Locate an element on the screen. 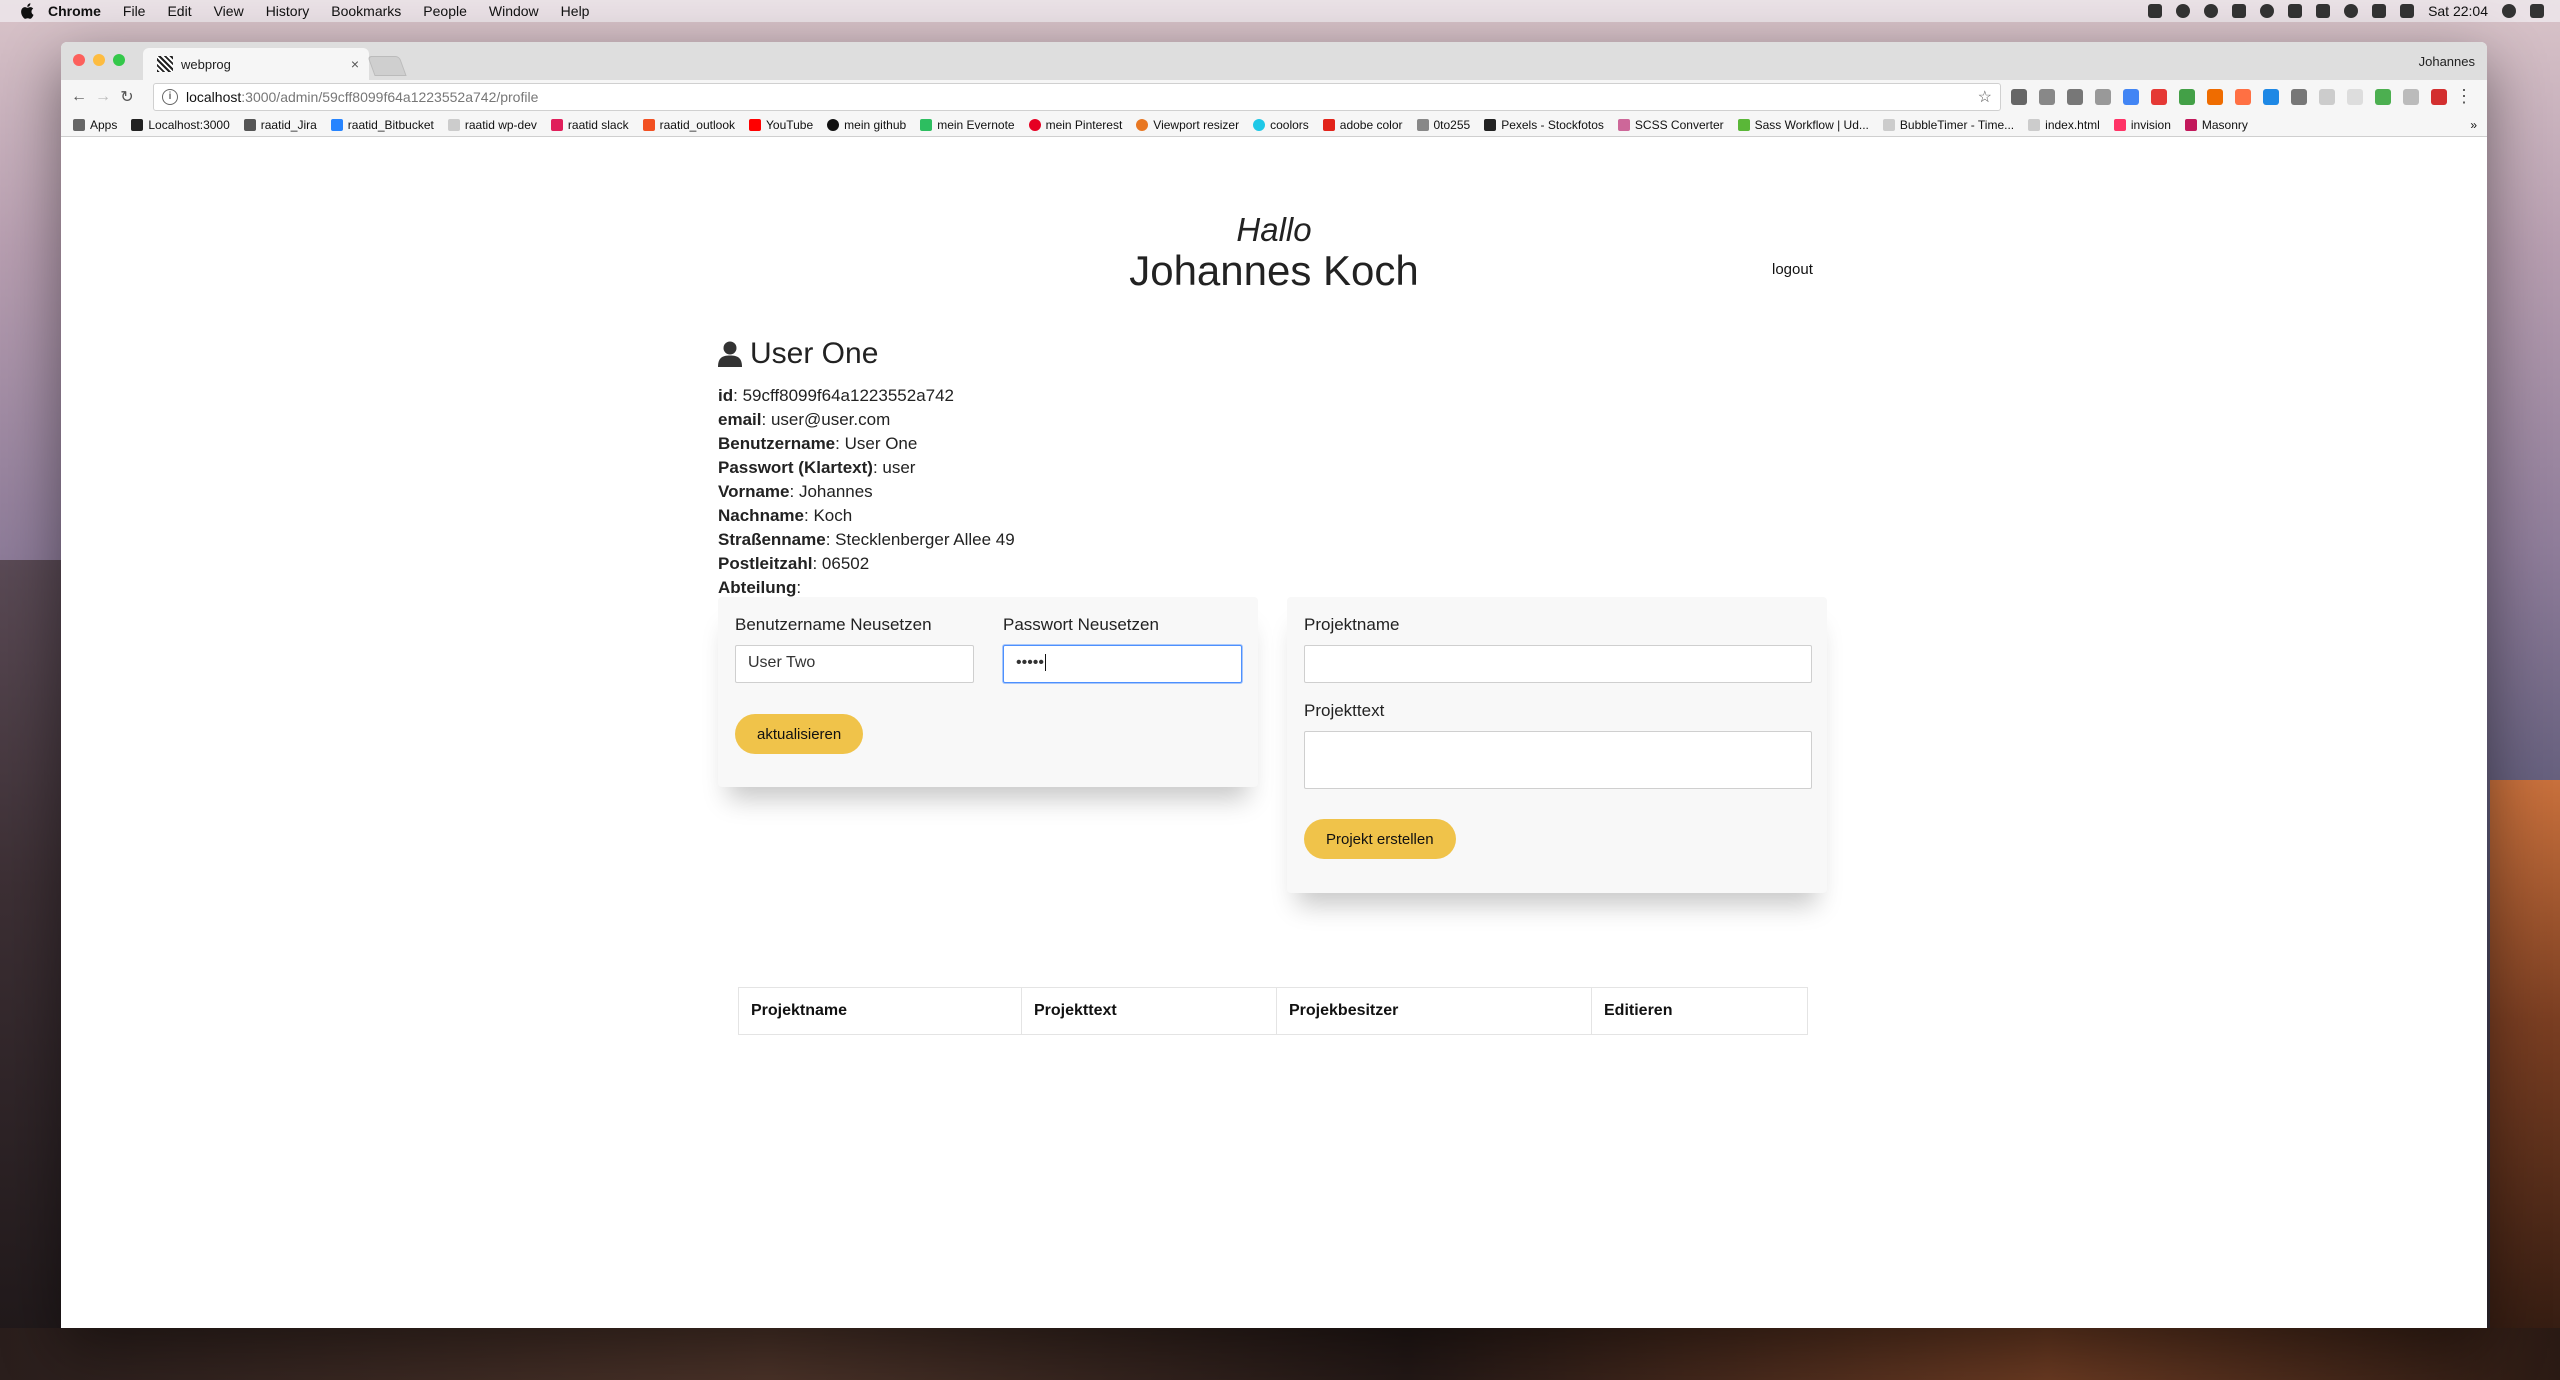 The image size is (2560, 1380). bookmark-github: mein github is located at coordinates (866, 125).